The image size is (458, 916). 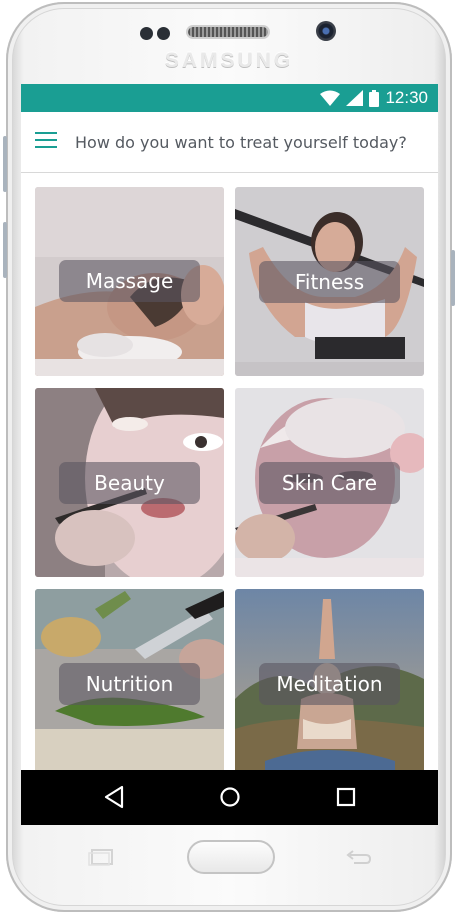 What do you see at coordinates (358, 857) in the screenshot?
I see `back-key-icon` at bounding box center [358, 857].